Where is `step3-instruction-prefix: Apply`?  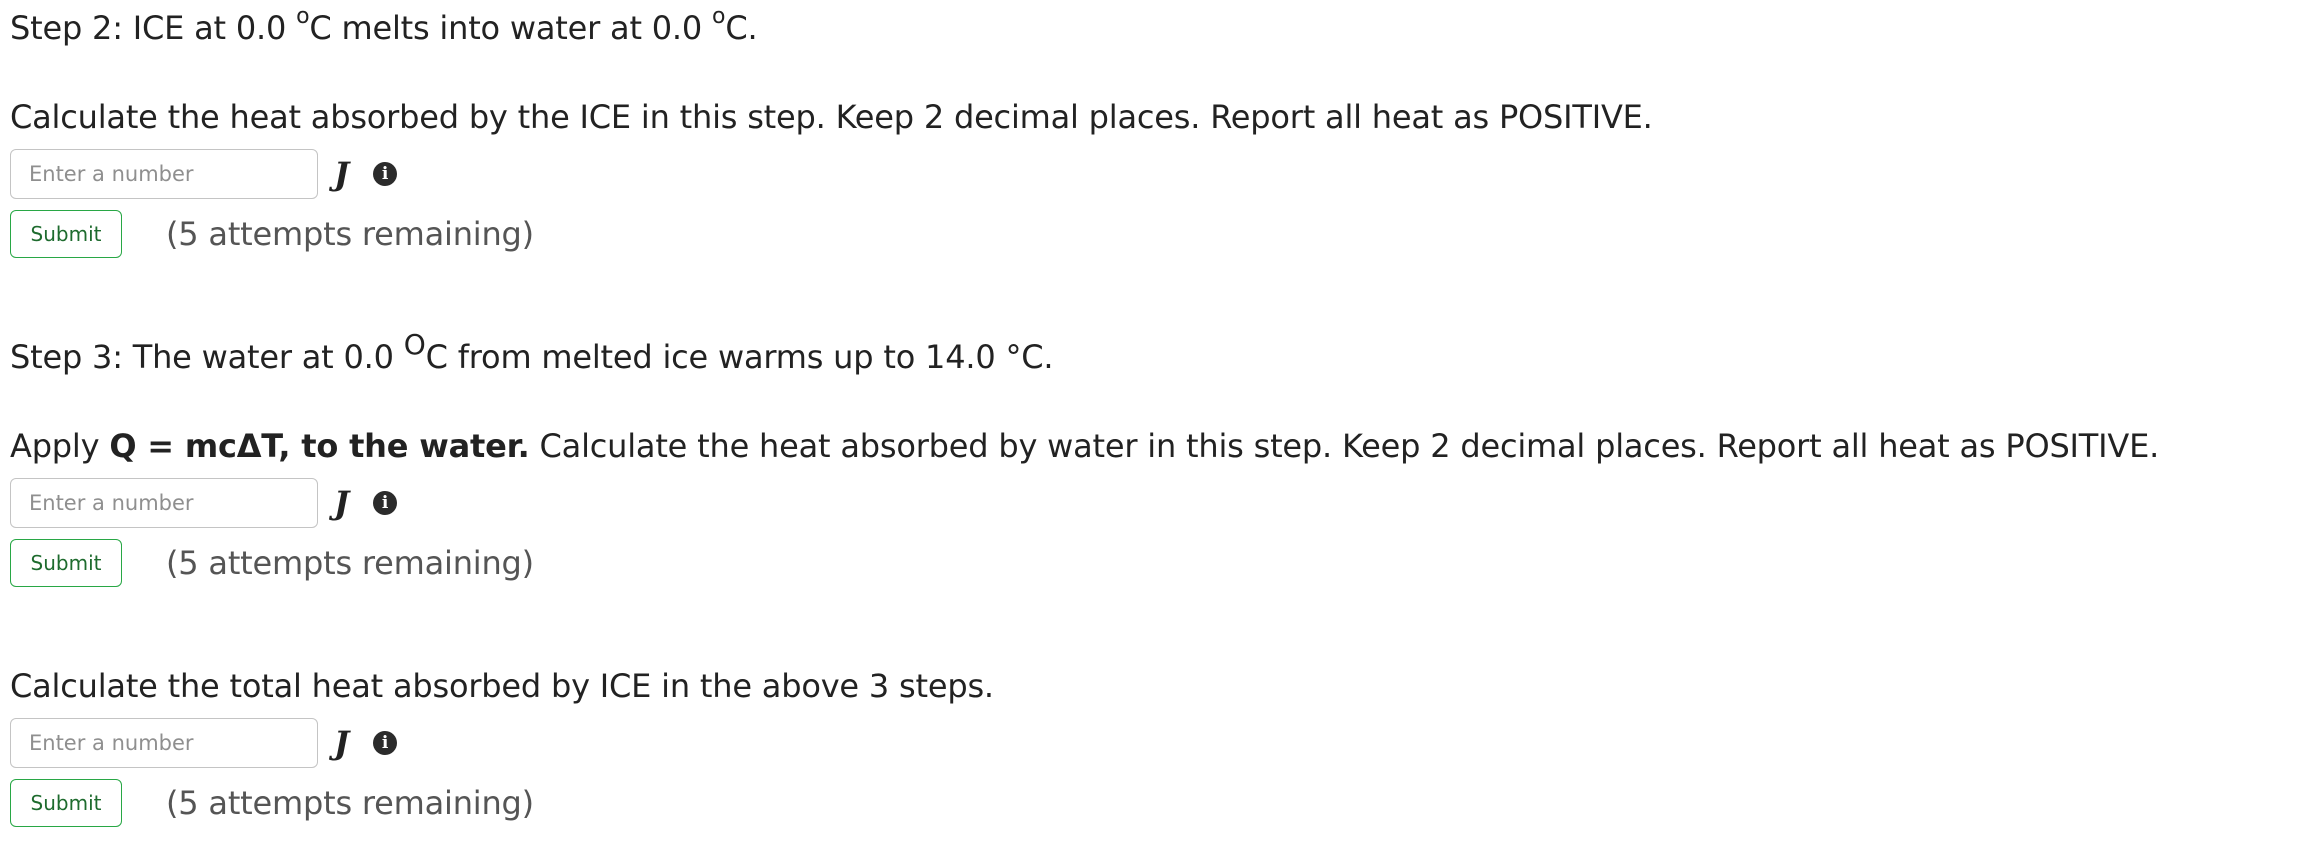 step3-instruction-prefix: Apply is located at coordinates (60, 446).